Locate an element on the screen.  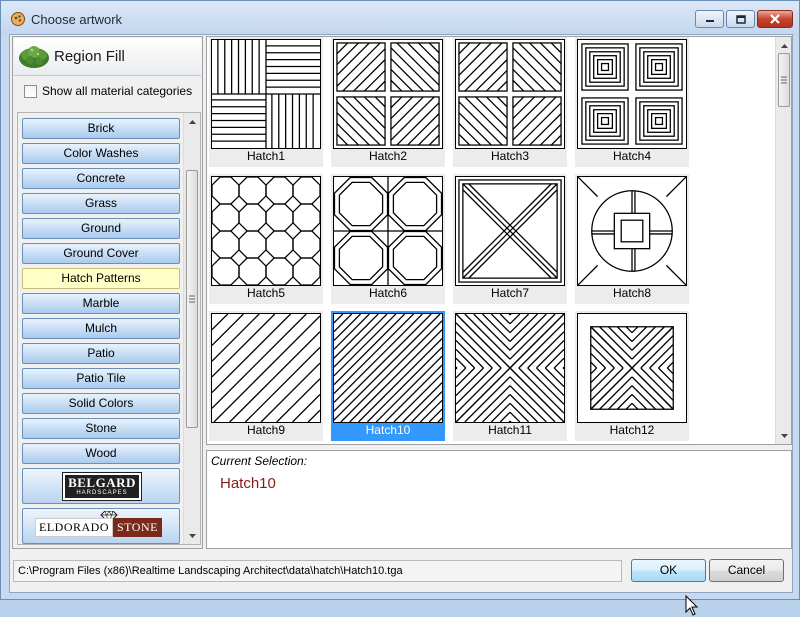
artwork-tile-label: Hatch10 is located at coordinates (388, 430).